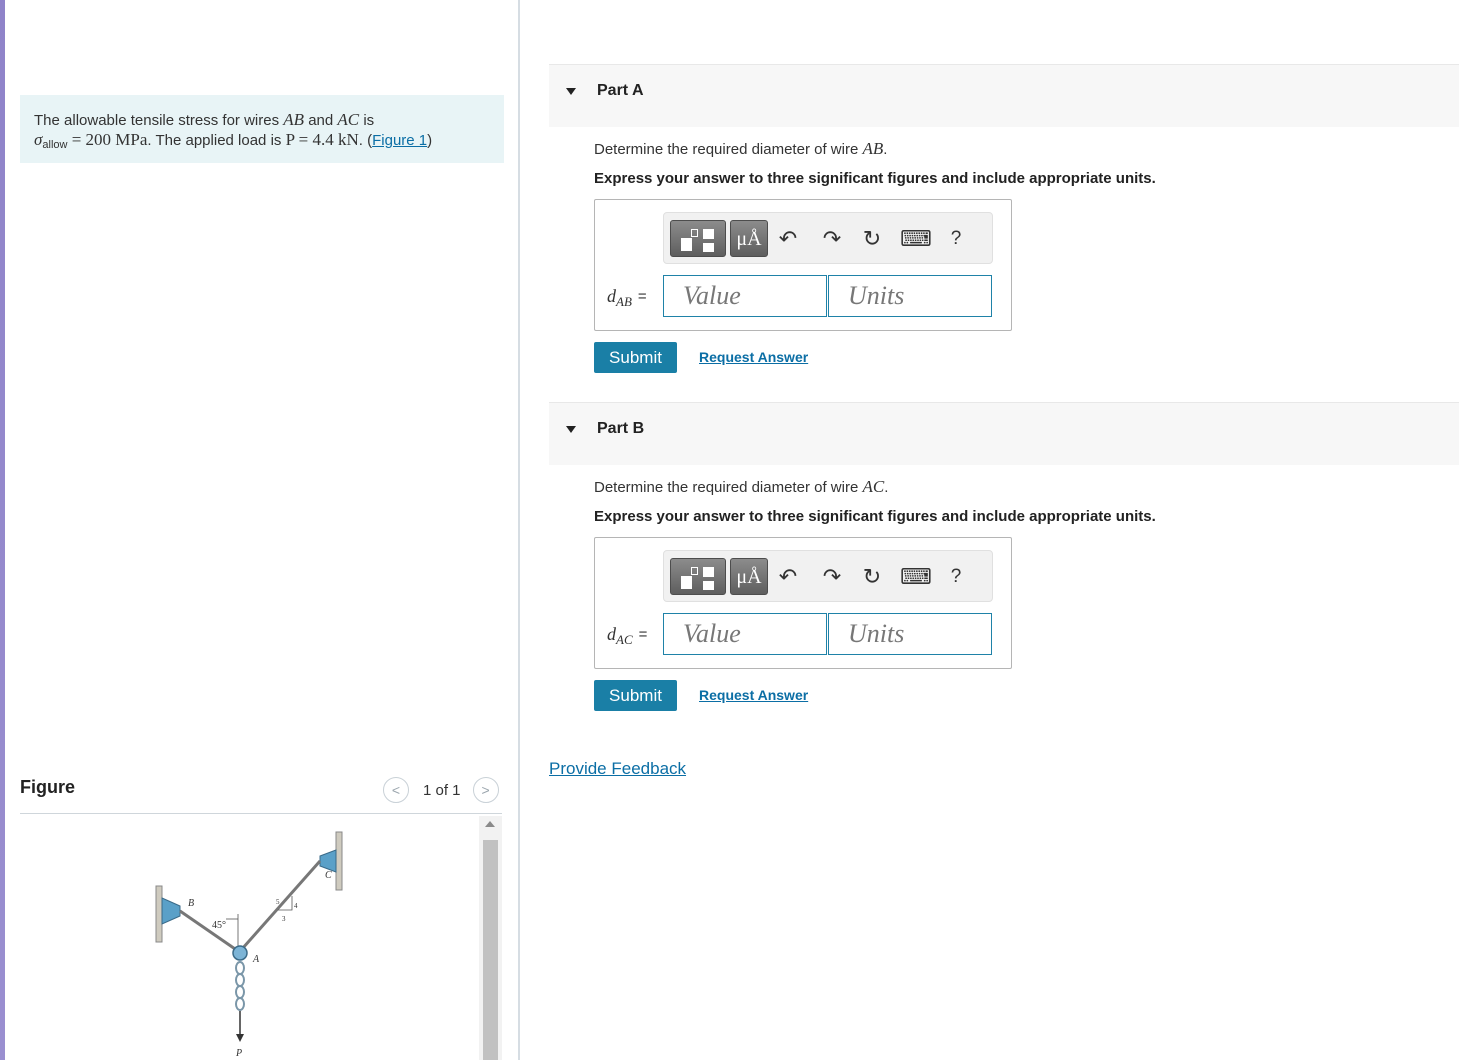  I want to click on part-b-submit-button: Submit, so click(635, 695).